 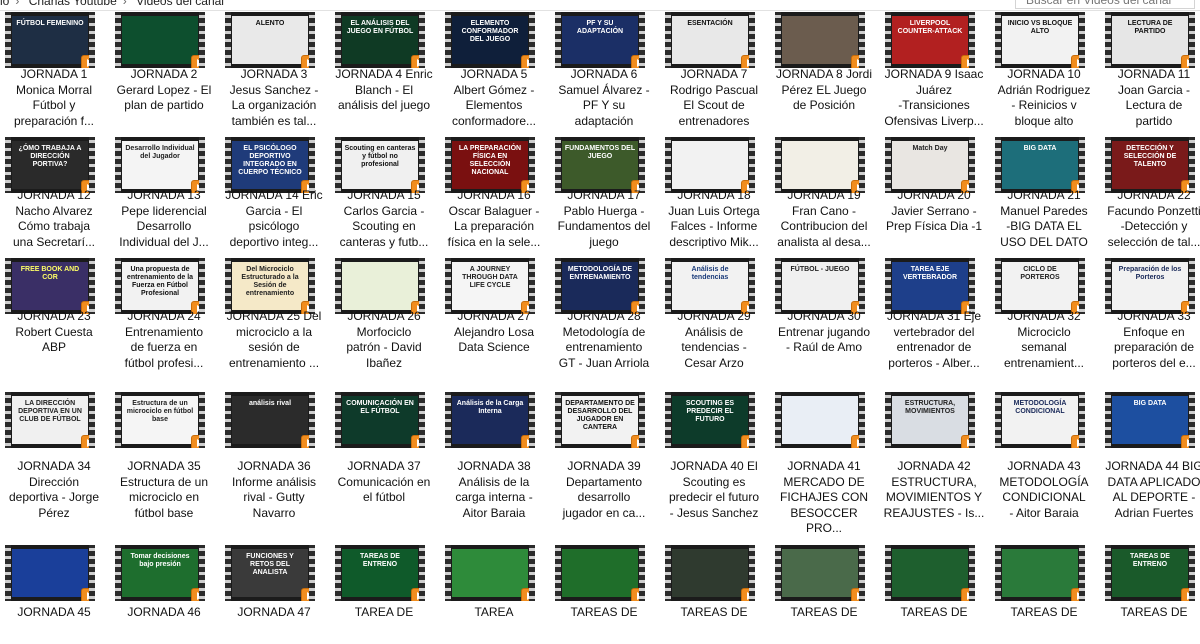 What do you see at coordinates (160, 165) in the screenshot?
I see `video-thumbnail: Desarrollo Individual del Jugador` at bounding box center [160, 165].